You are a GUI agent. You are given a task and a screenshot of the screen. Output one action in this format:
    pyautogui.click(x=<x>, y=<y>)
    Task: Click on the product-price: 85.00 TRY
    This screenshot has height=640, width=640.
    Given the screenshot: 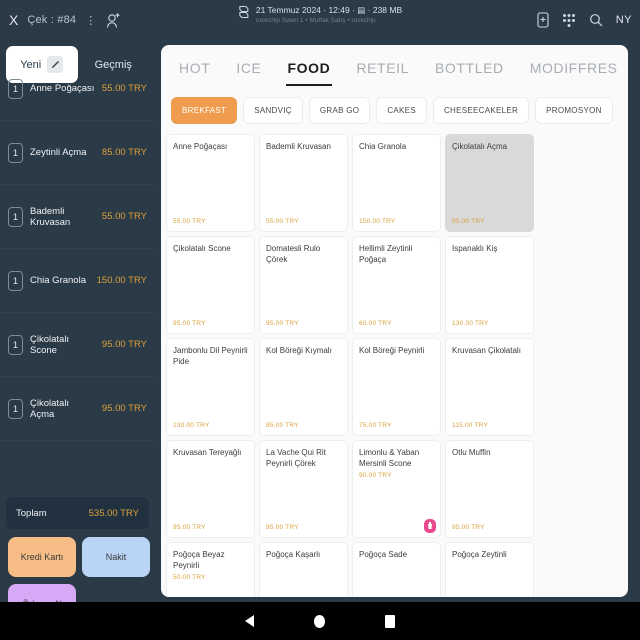 What is the action you would take?
    pyautogui.click(x=282, y=425)
    